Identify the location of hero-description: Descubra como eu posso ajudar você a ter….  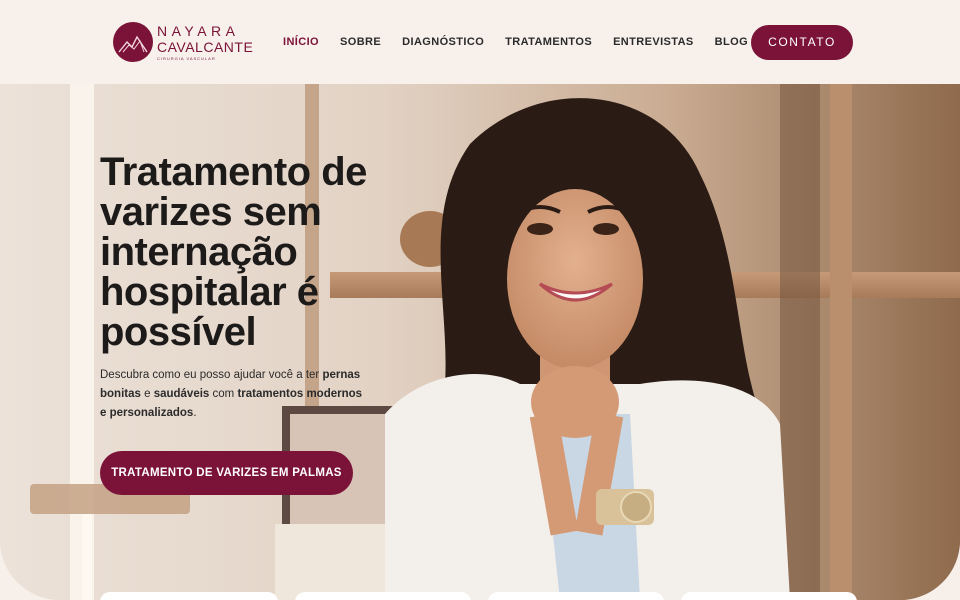
(235, 394).